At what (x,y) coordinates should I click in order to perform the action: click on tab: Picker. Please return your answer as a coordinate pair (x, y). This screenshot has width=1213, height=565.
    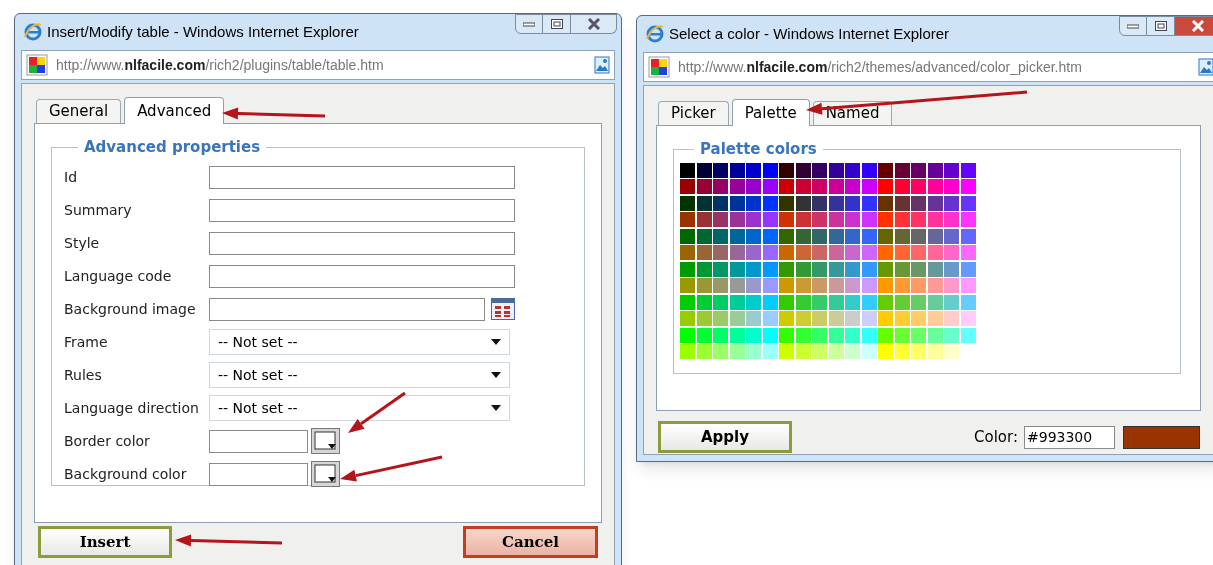
    Looking at the image, I should click on (693, 113).